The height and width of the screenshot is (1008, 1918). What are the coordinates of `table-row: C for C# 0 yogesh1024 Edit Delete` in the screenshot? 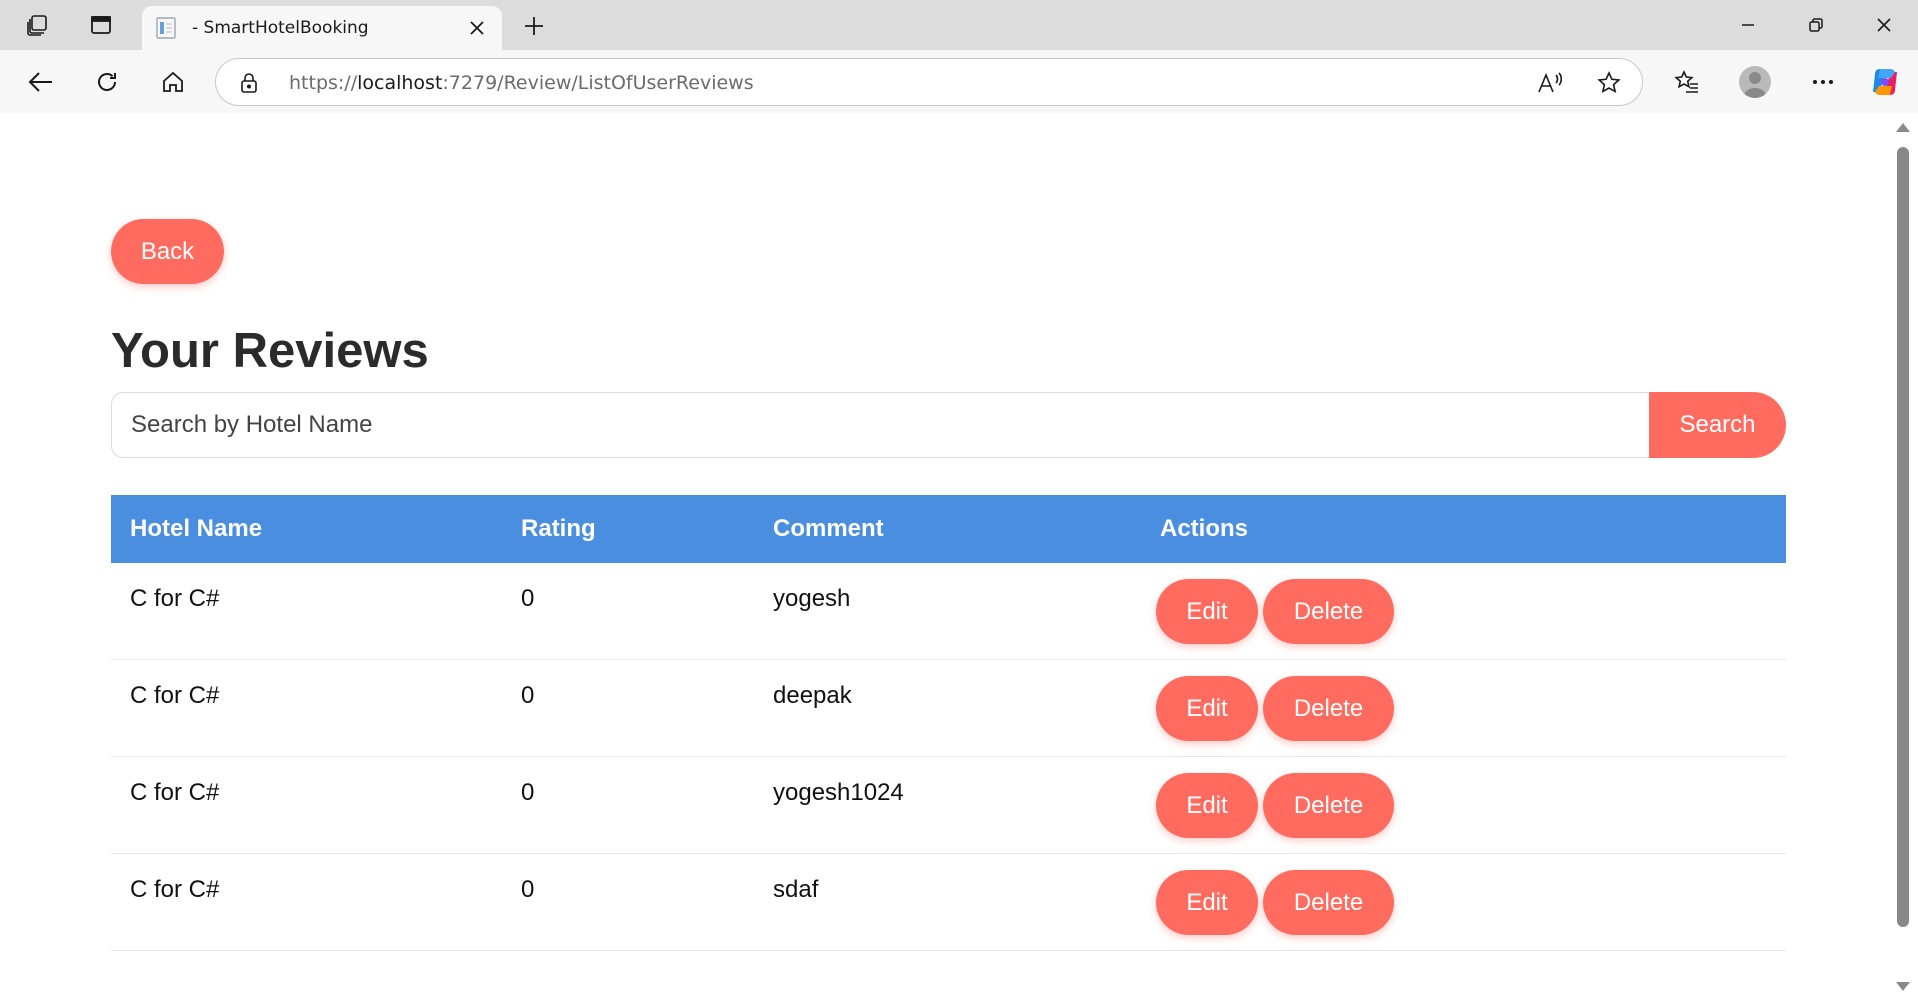 It's located at (948, 805).